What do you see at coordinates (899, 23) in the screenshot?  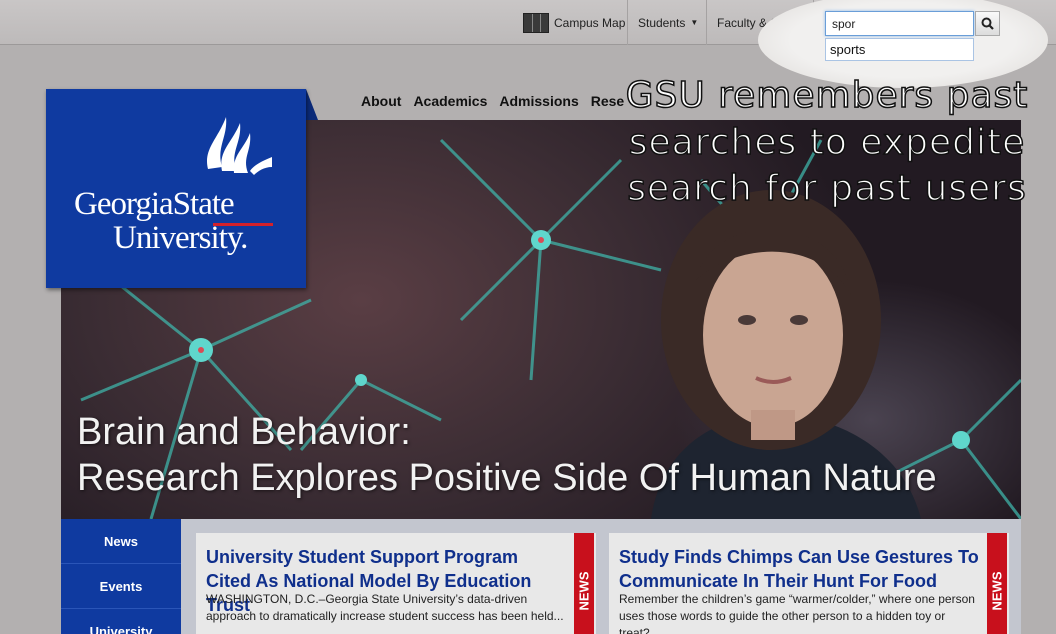 I see `search-input` at bounding box center [899, 23].